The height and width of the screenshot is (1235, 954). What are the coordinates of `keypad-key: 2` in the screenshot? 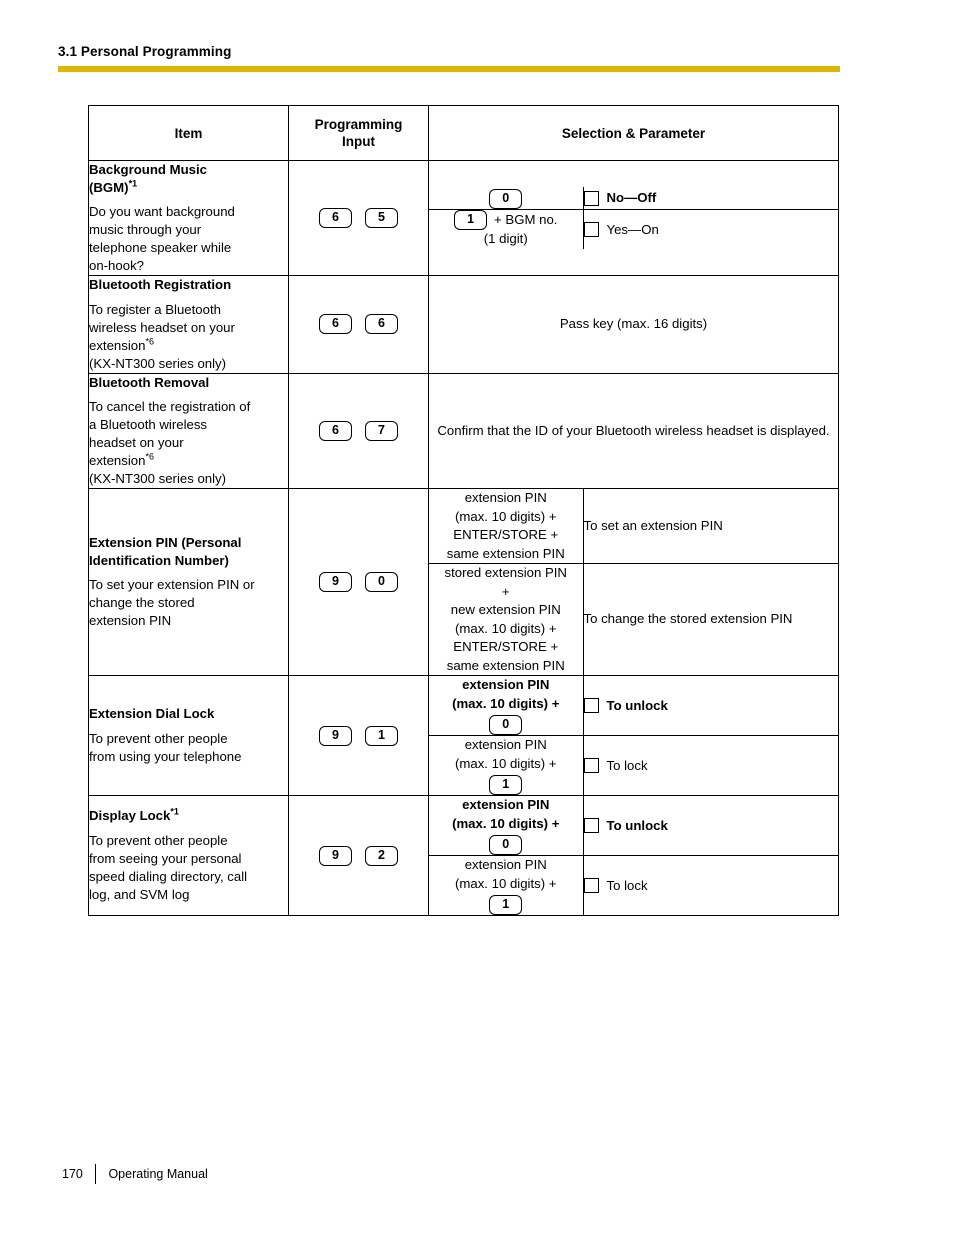 It's located at (381, 855).